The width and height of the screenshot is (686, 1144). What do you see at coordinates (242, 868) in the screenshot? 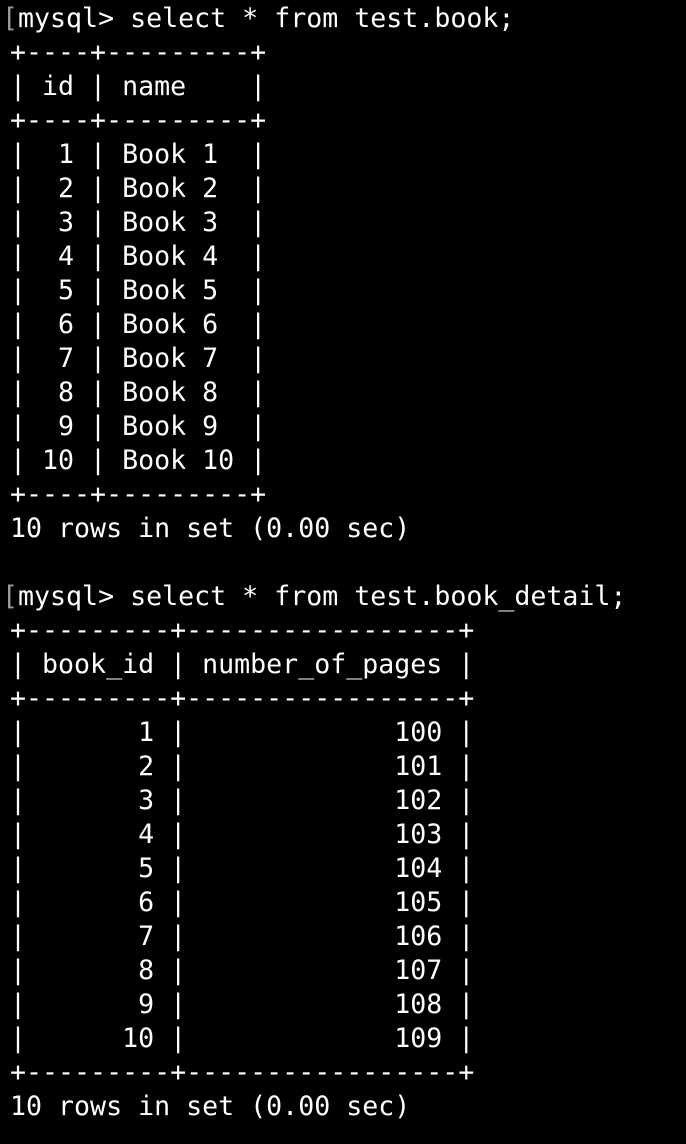
I see `table-row: | 5 | 104 |` at bounding box center [242, 868].